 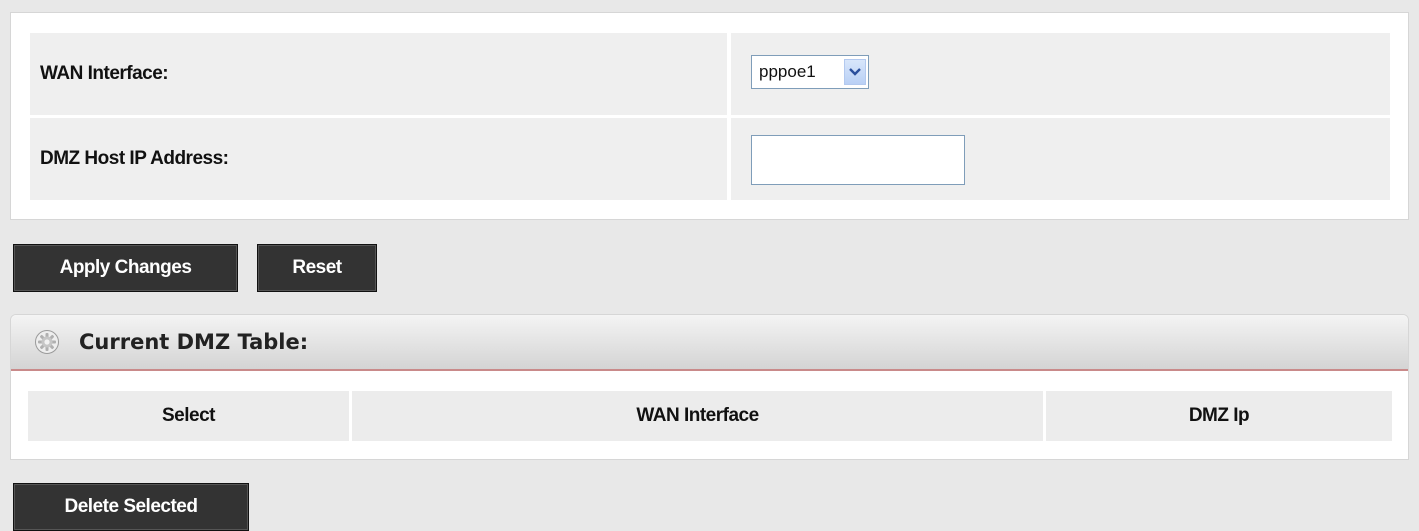 I want to click on wan-interface-cell: pppoe1, so click(x=1060, y=74).